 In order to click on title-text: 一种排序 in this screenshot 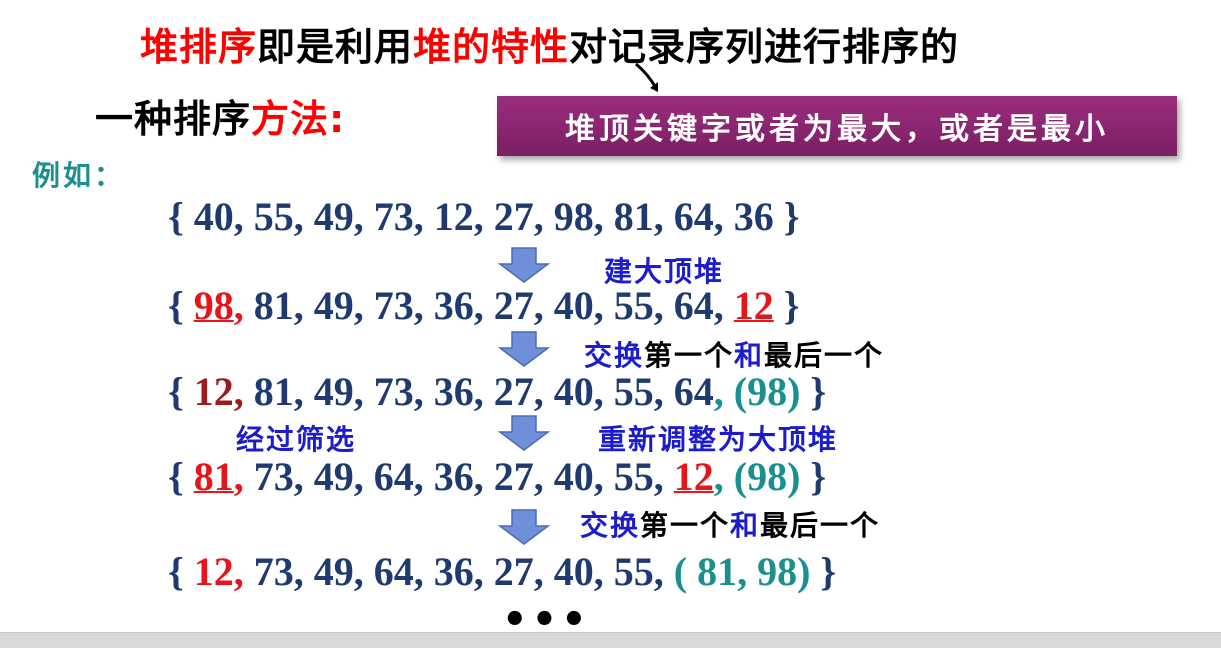, I will do `click(173, 119)`.